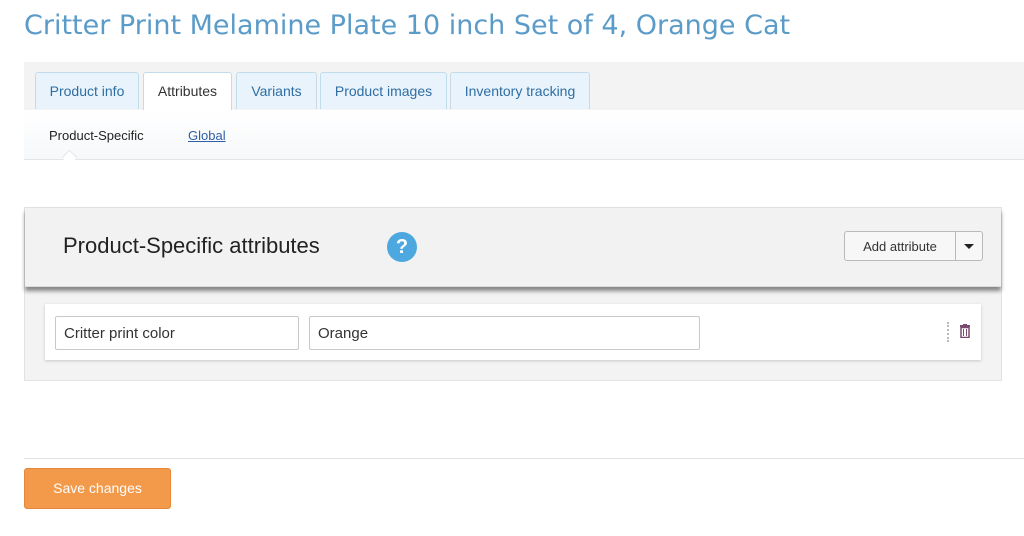 This screenshot has height=536, width=1024. I want to click on attribute-value-input, so click(504, 333).